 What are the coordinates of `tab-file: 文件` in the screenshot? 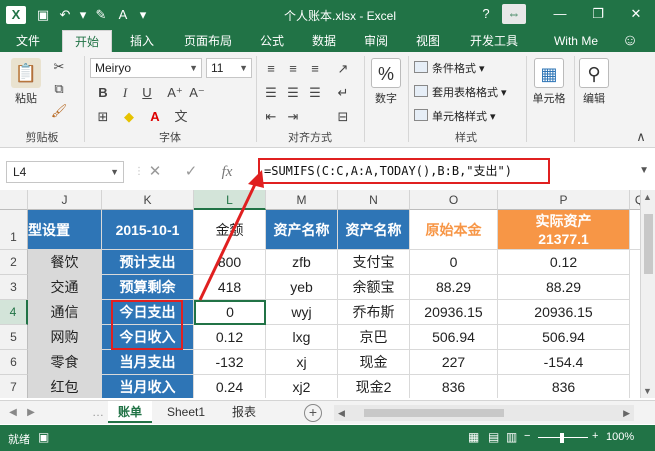 It's located at (28, 41).